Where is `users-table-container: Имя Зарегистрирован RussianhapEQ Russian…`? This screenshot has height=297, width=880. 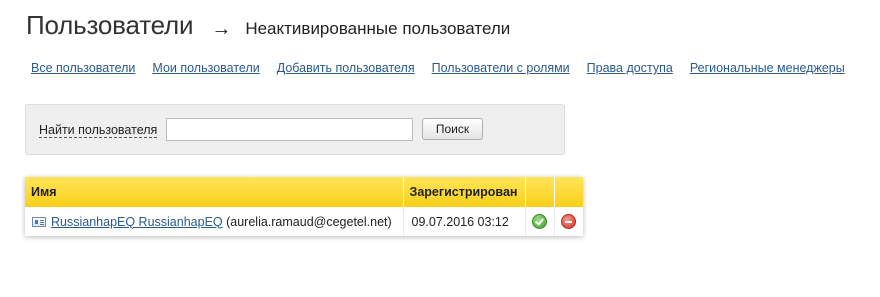 users-table-container: Имя Зарегистрирован RussianhapEQ Russian… is located at coordinates (304, 206).